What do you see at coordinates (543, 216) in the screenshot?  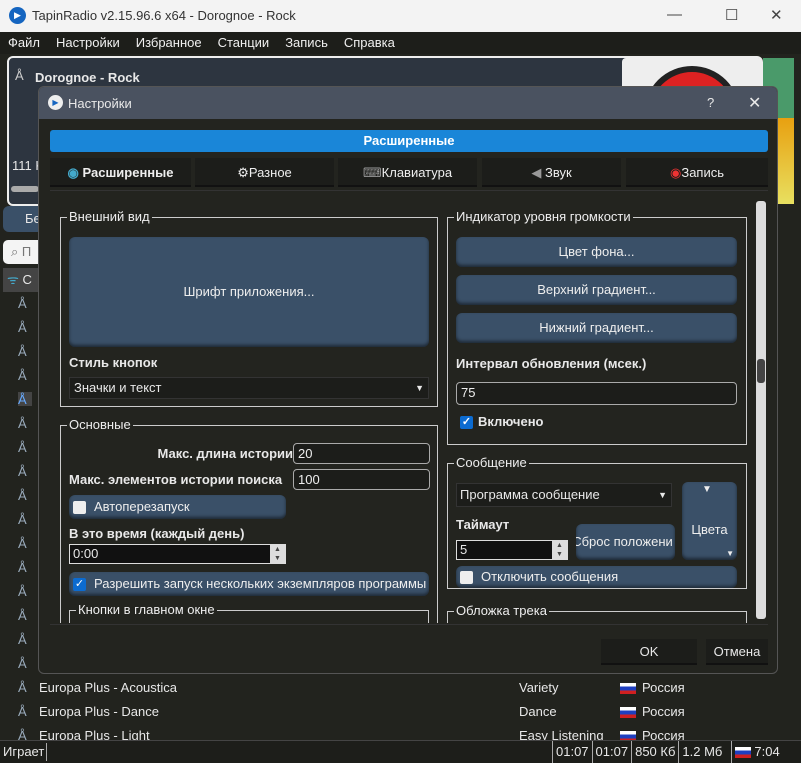 I see `group-legend: Индикатор уровня громкости` at bounding box center [543, 216].